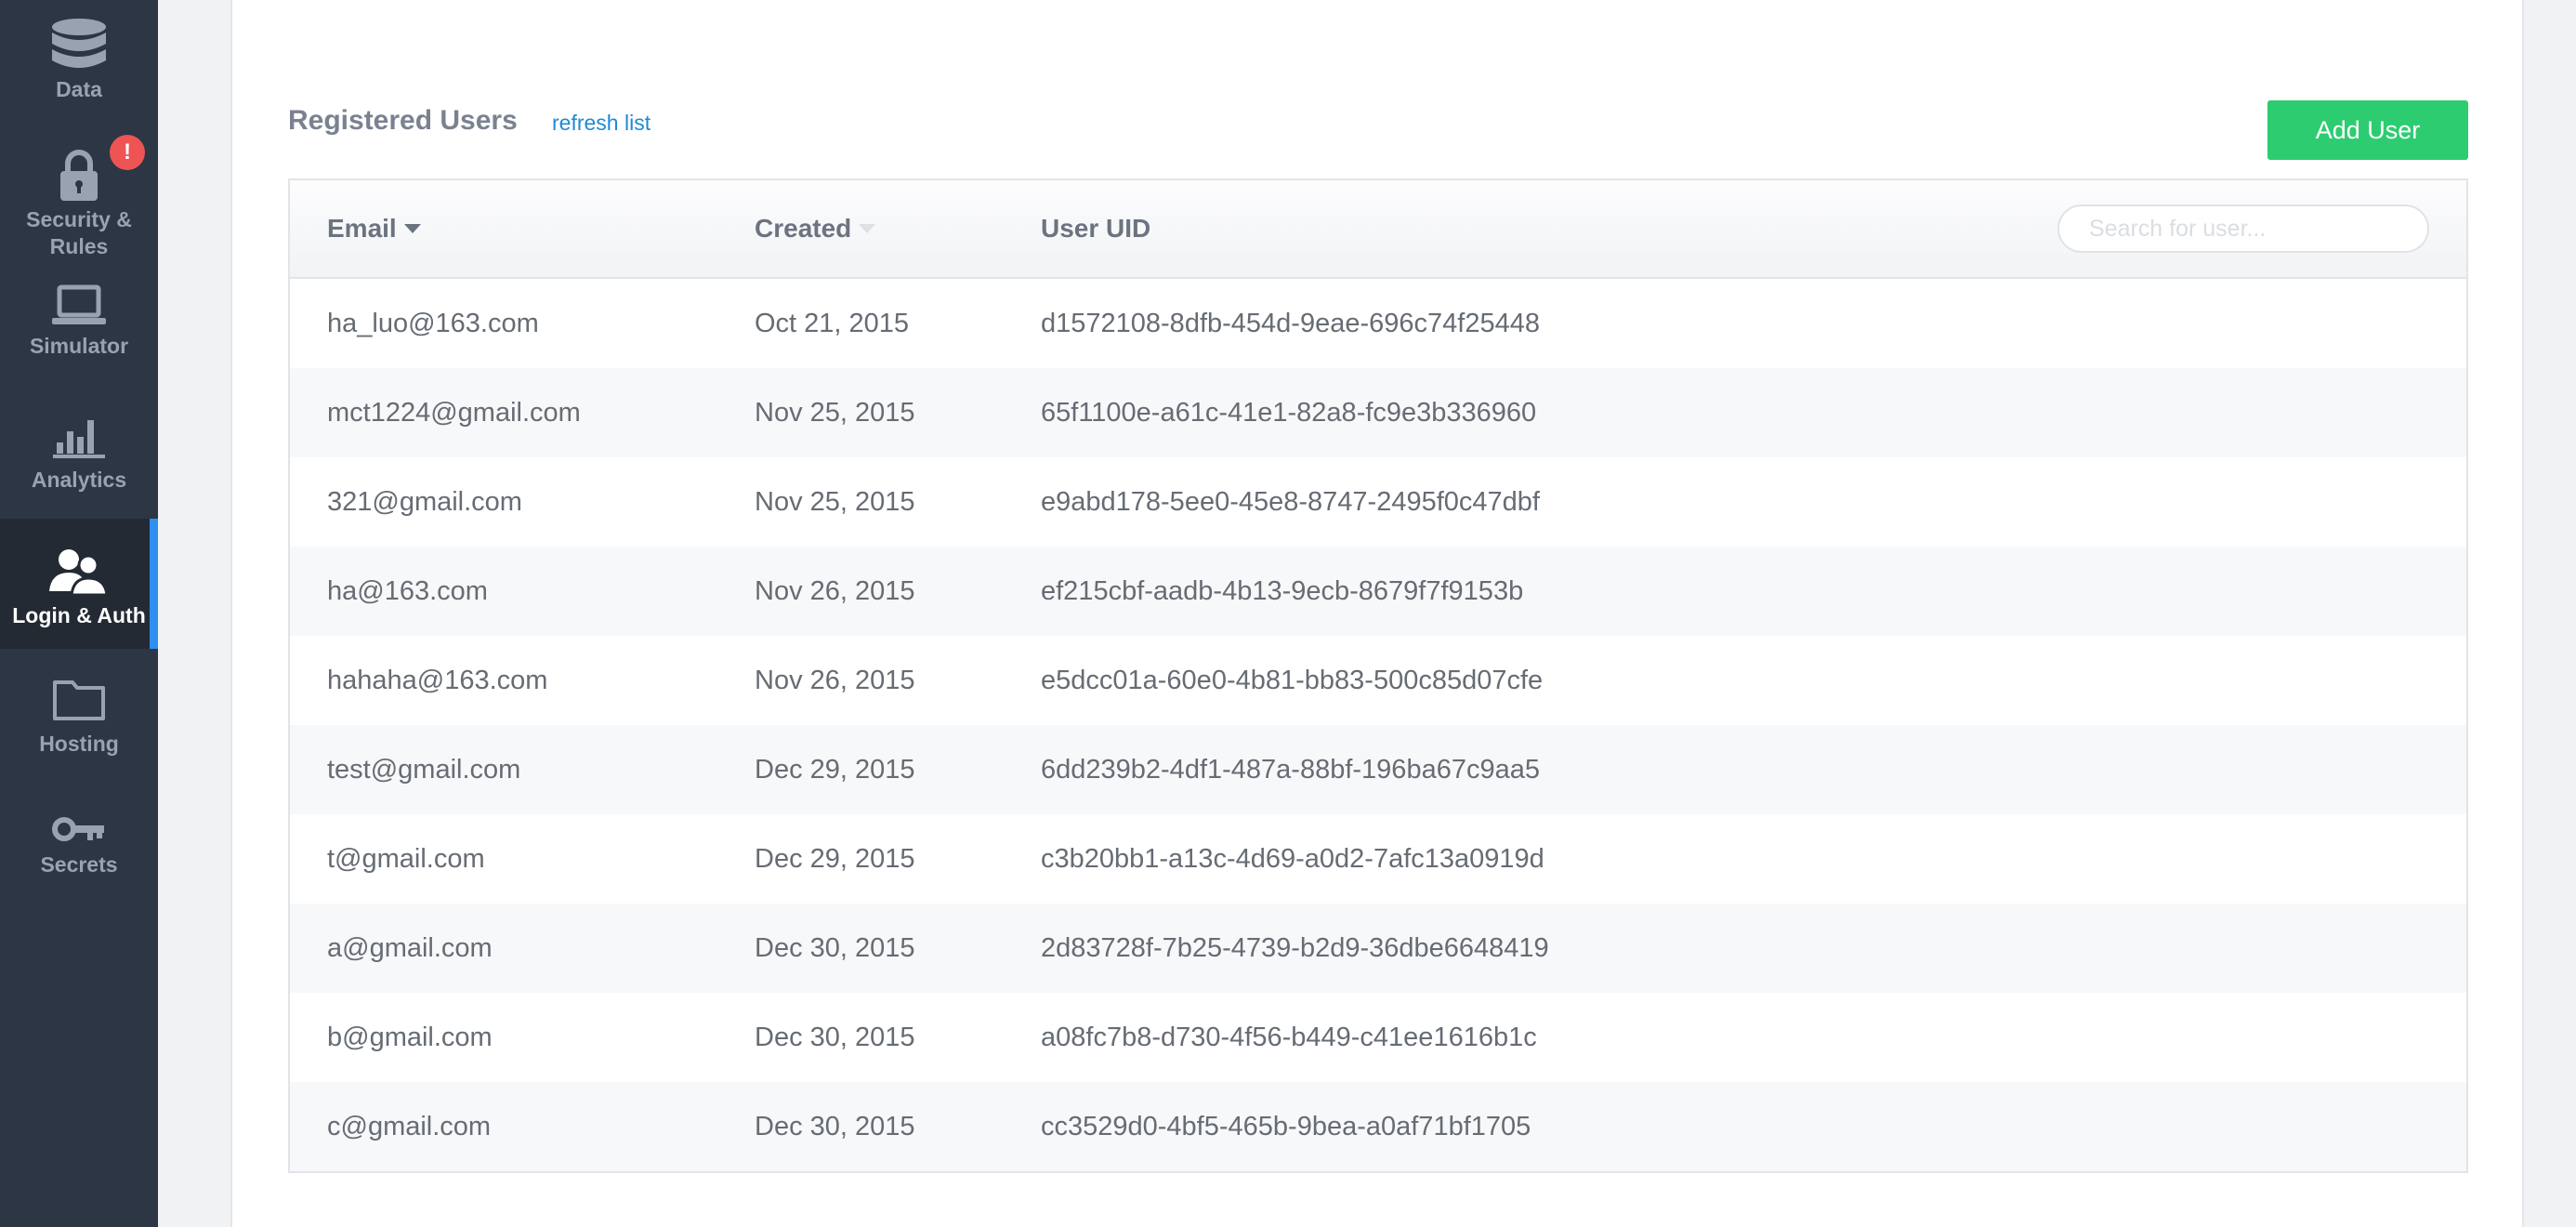  I want to click on sidebar-item-data: Data, so click(79, 68).